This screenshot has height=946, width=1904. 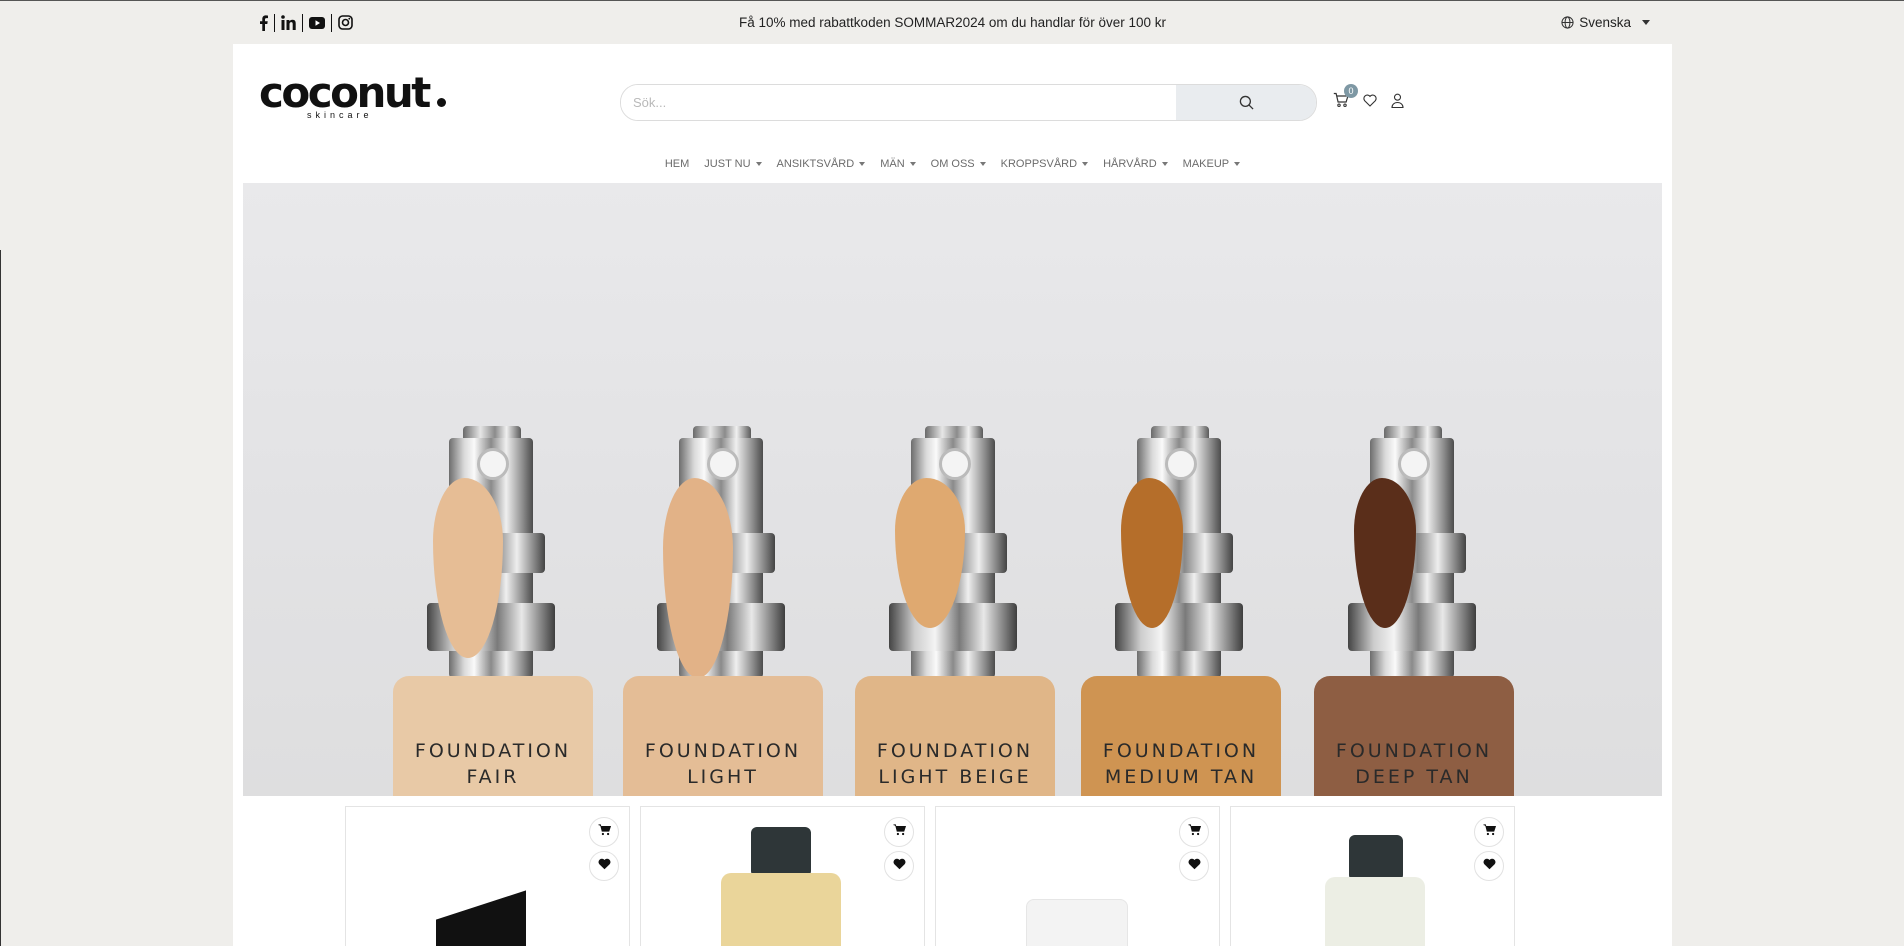 I want to click on language-selector: Svenska, so click(x=1605, y=22).